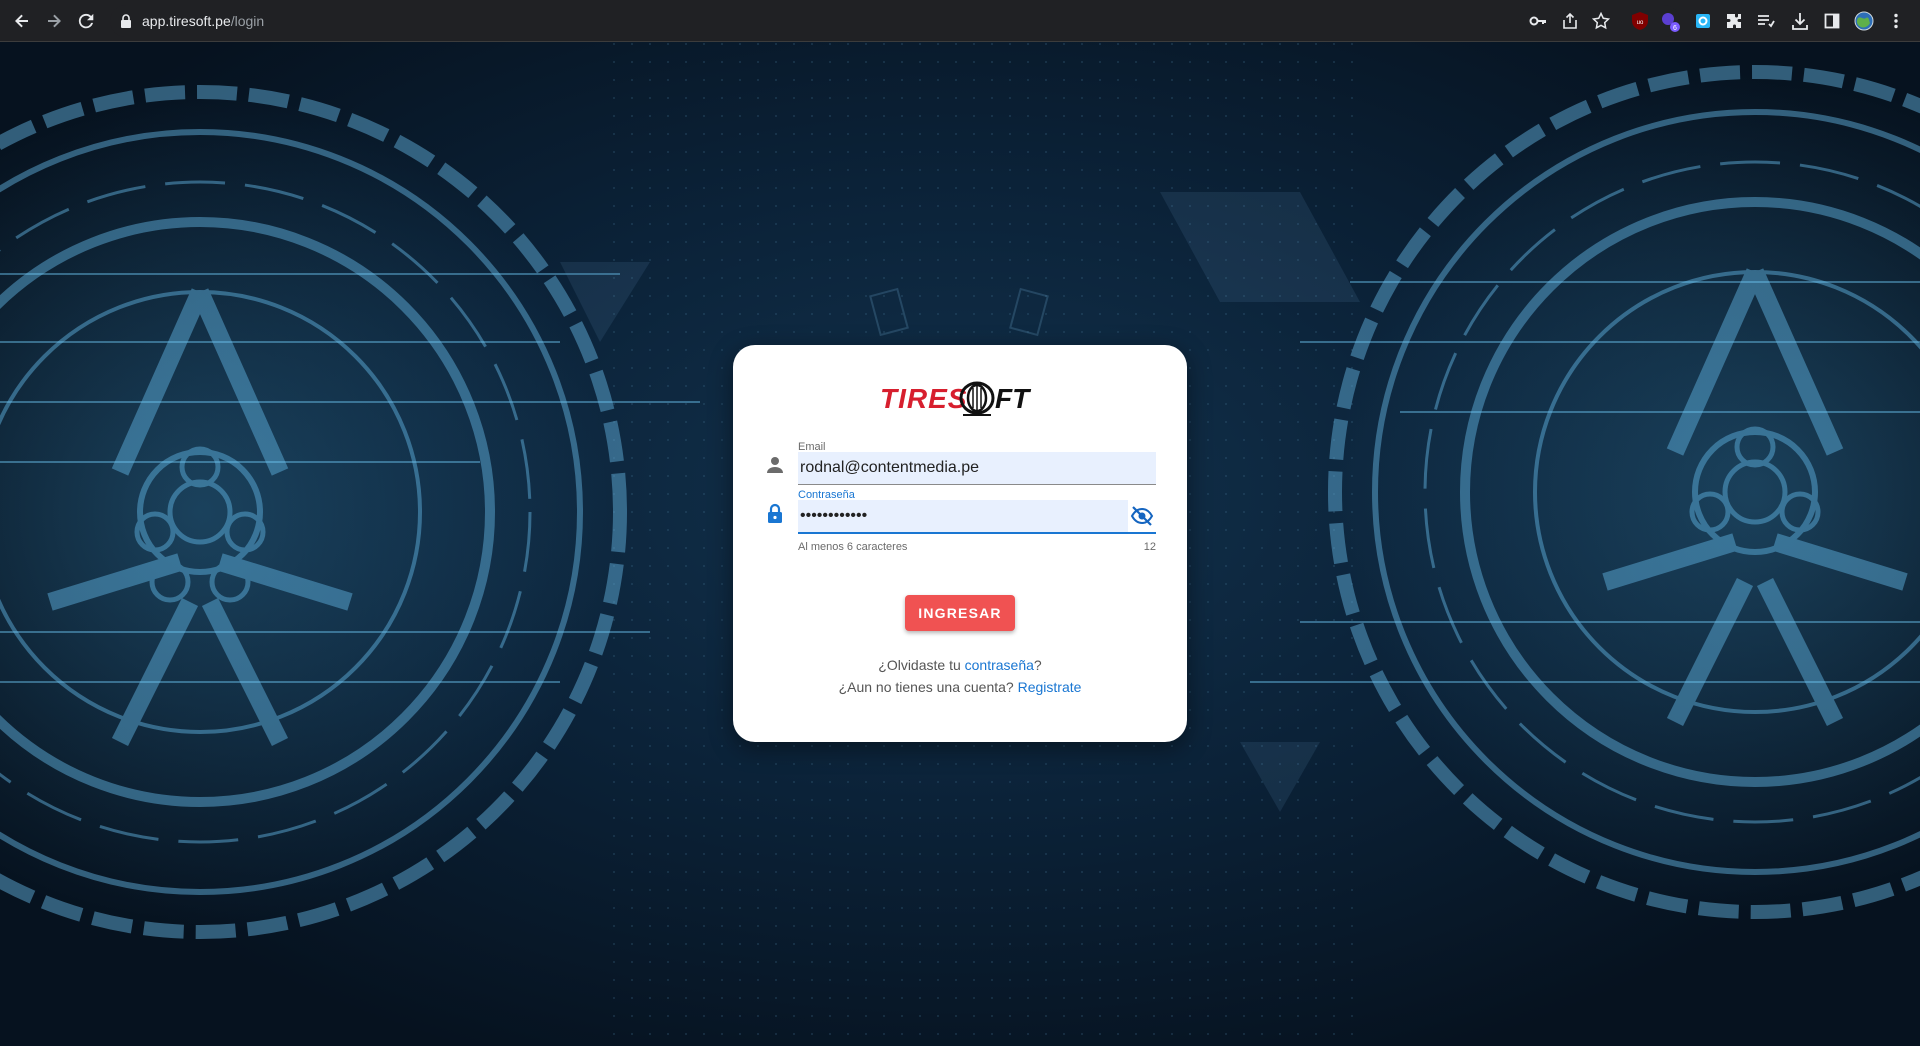 This screenshot has height=1046, width=1920. Describe the element at coordinates (1149, 547) in the screenshot. I see `password-char-count: 12` at that location.